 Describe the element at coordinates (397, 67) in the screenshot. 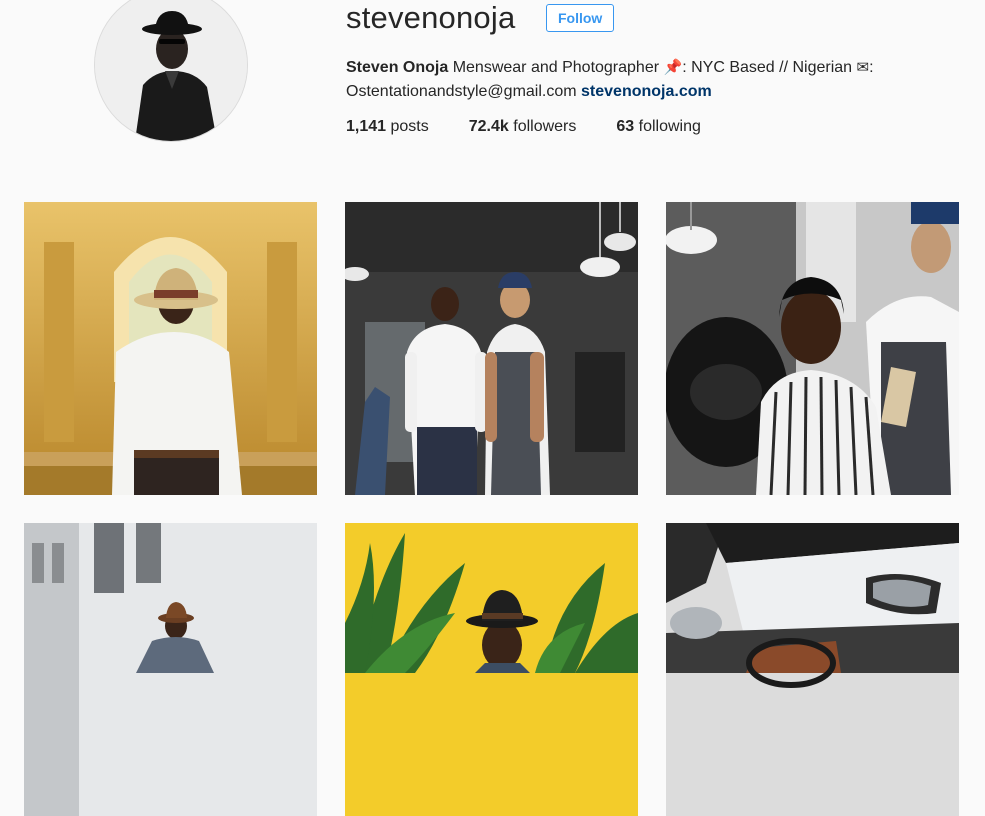

I see `profile-full-name: Steven Onoja` at that location.